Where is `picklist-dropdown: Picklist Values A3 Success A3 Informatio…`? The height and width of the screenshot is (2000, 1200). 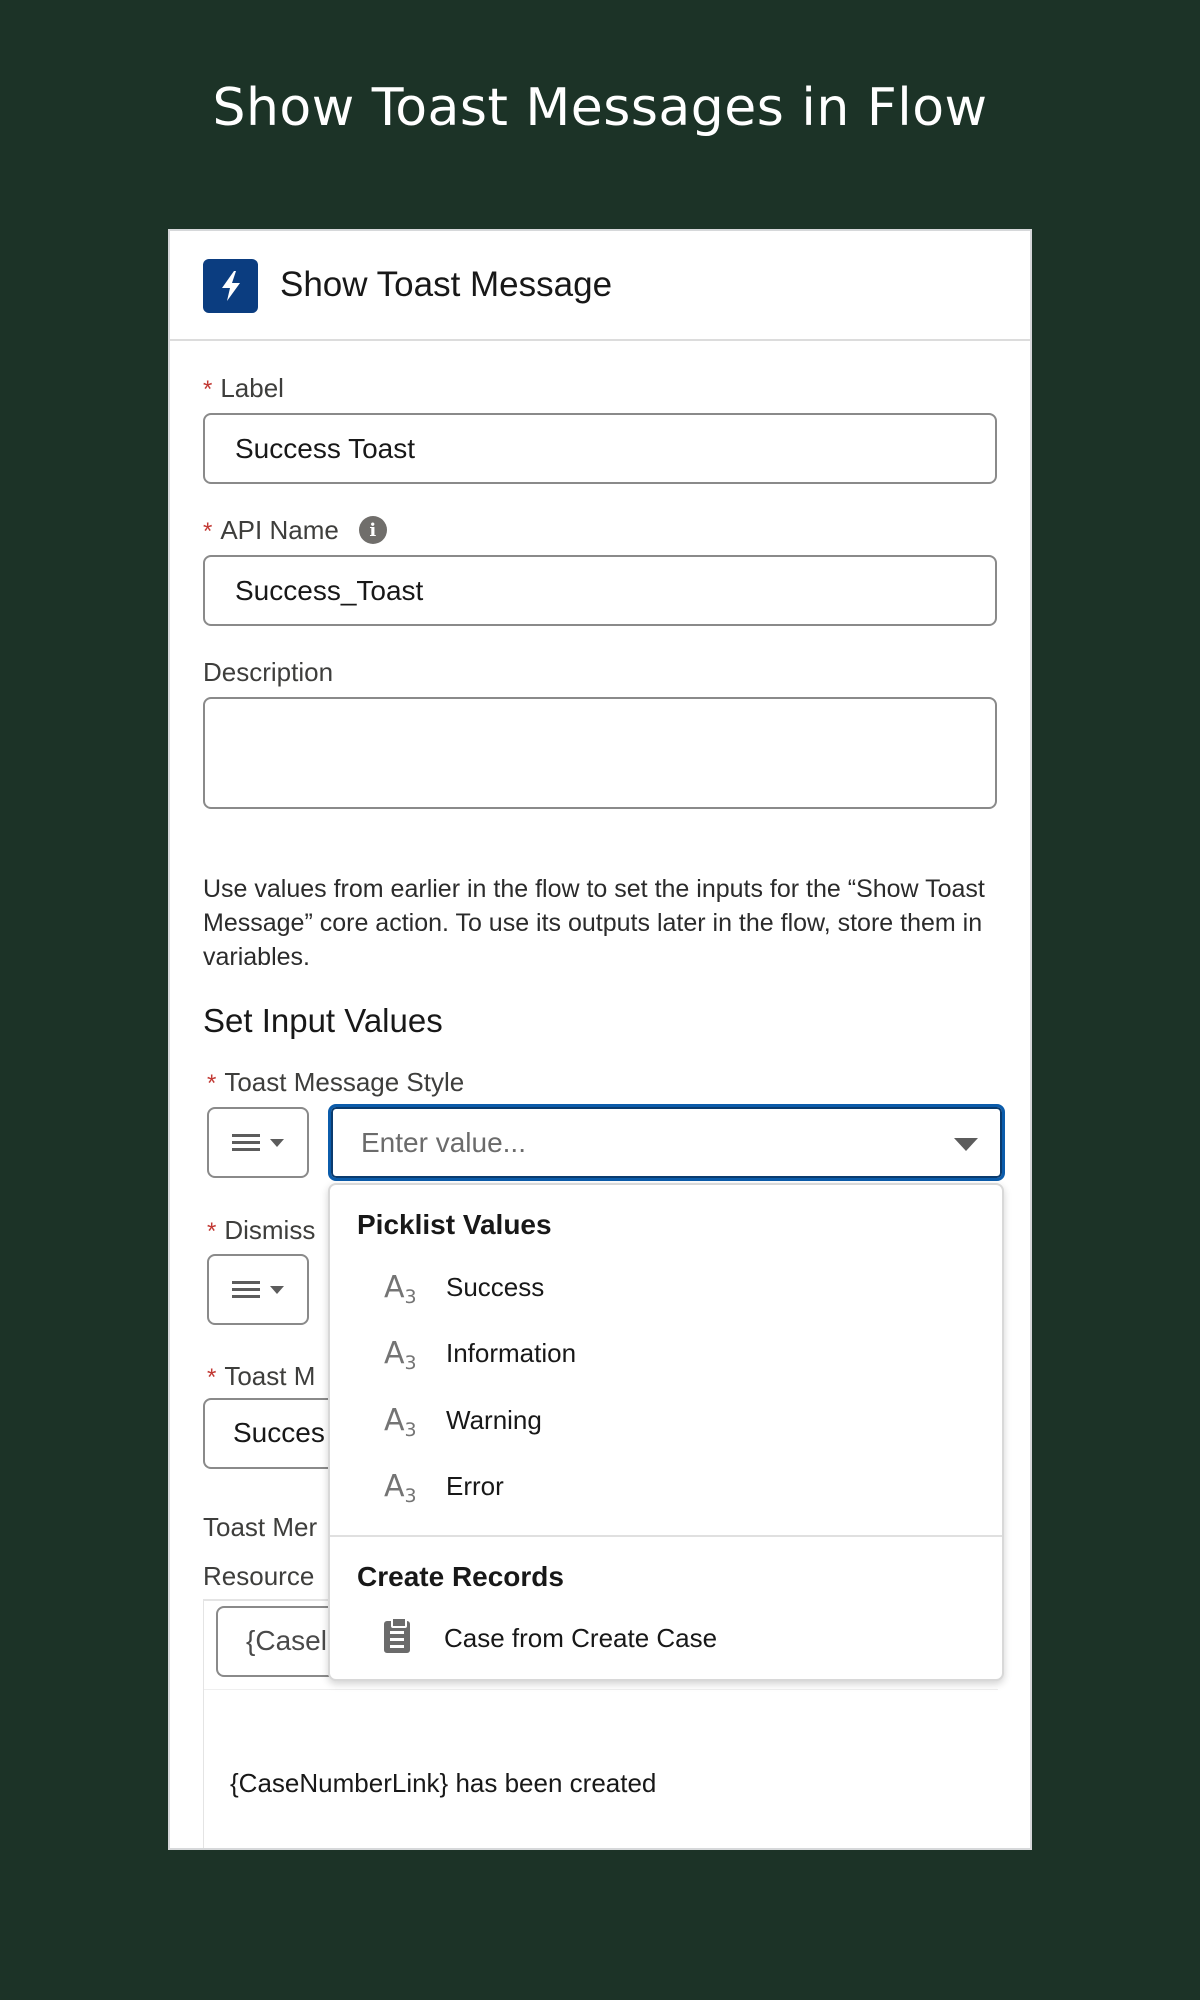
picklist-dropdown: Picklist Values A3 Success A3 Informatio… is located at coordinates (666, 1432).